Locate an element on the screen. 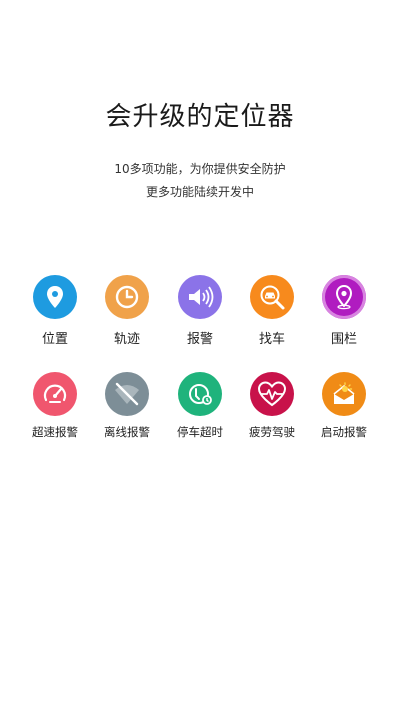 The width and height of the screenshot is (400, 711). feature-speeding-alarm: 超速报警 is located at coordinates (55, 406).